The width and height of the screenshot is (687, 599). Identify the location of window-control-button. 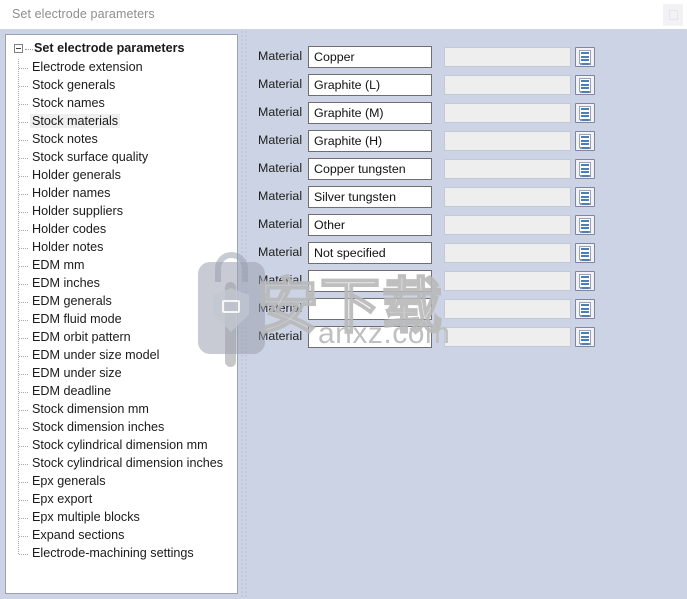
(673, 15).